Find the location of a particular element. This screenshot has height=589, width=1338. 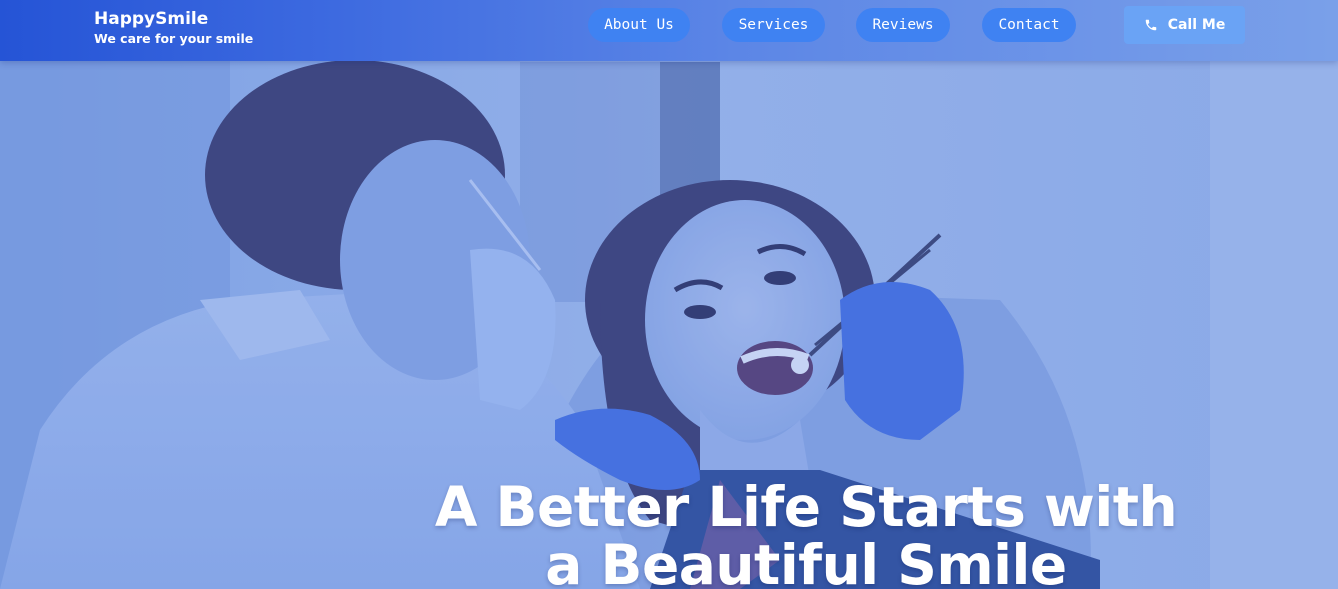

call-me-button: Call Me is located at coordinates (1184, 25).